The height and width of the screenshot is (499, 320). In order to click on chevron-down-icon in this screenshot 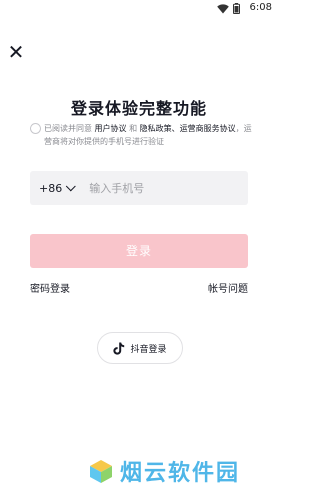, I will do `click(71, 185)`.